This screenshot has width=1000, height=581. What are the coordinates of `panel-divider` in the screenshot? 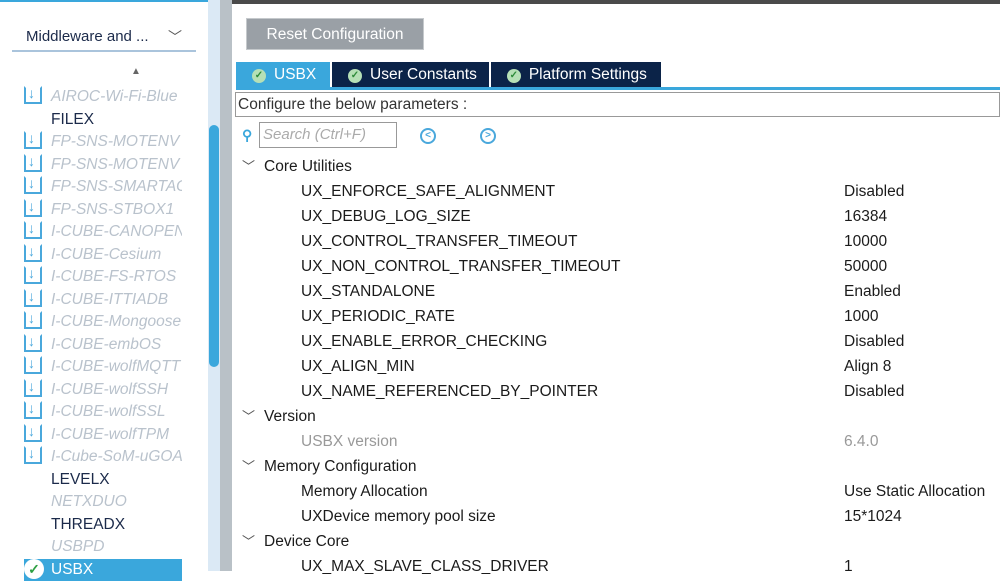 It's located at (226, 285).